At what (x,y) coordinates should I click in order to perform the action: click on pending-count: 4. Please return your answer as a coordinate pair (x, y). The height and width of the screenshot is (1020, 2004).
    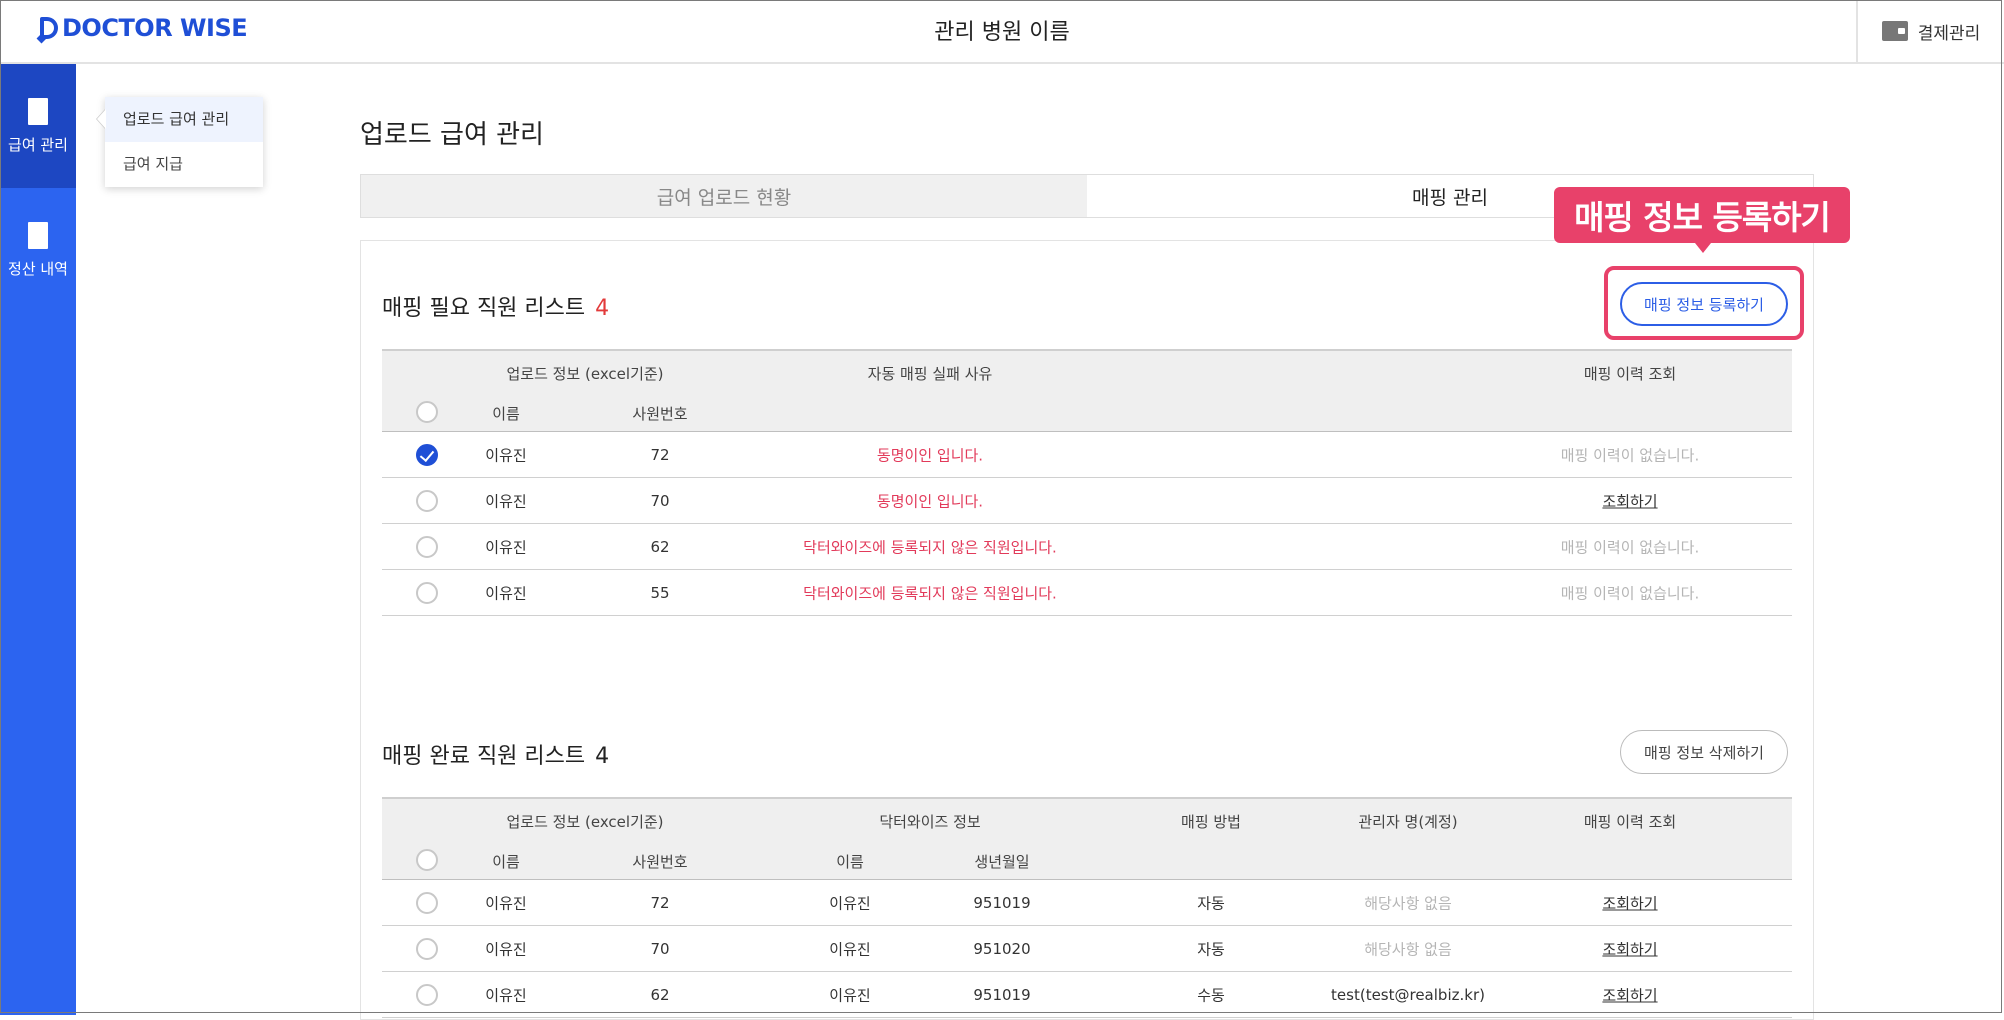
    Looking at the image, I should click on (602, 308).